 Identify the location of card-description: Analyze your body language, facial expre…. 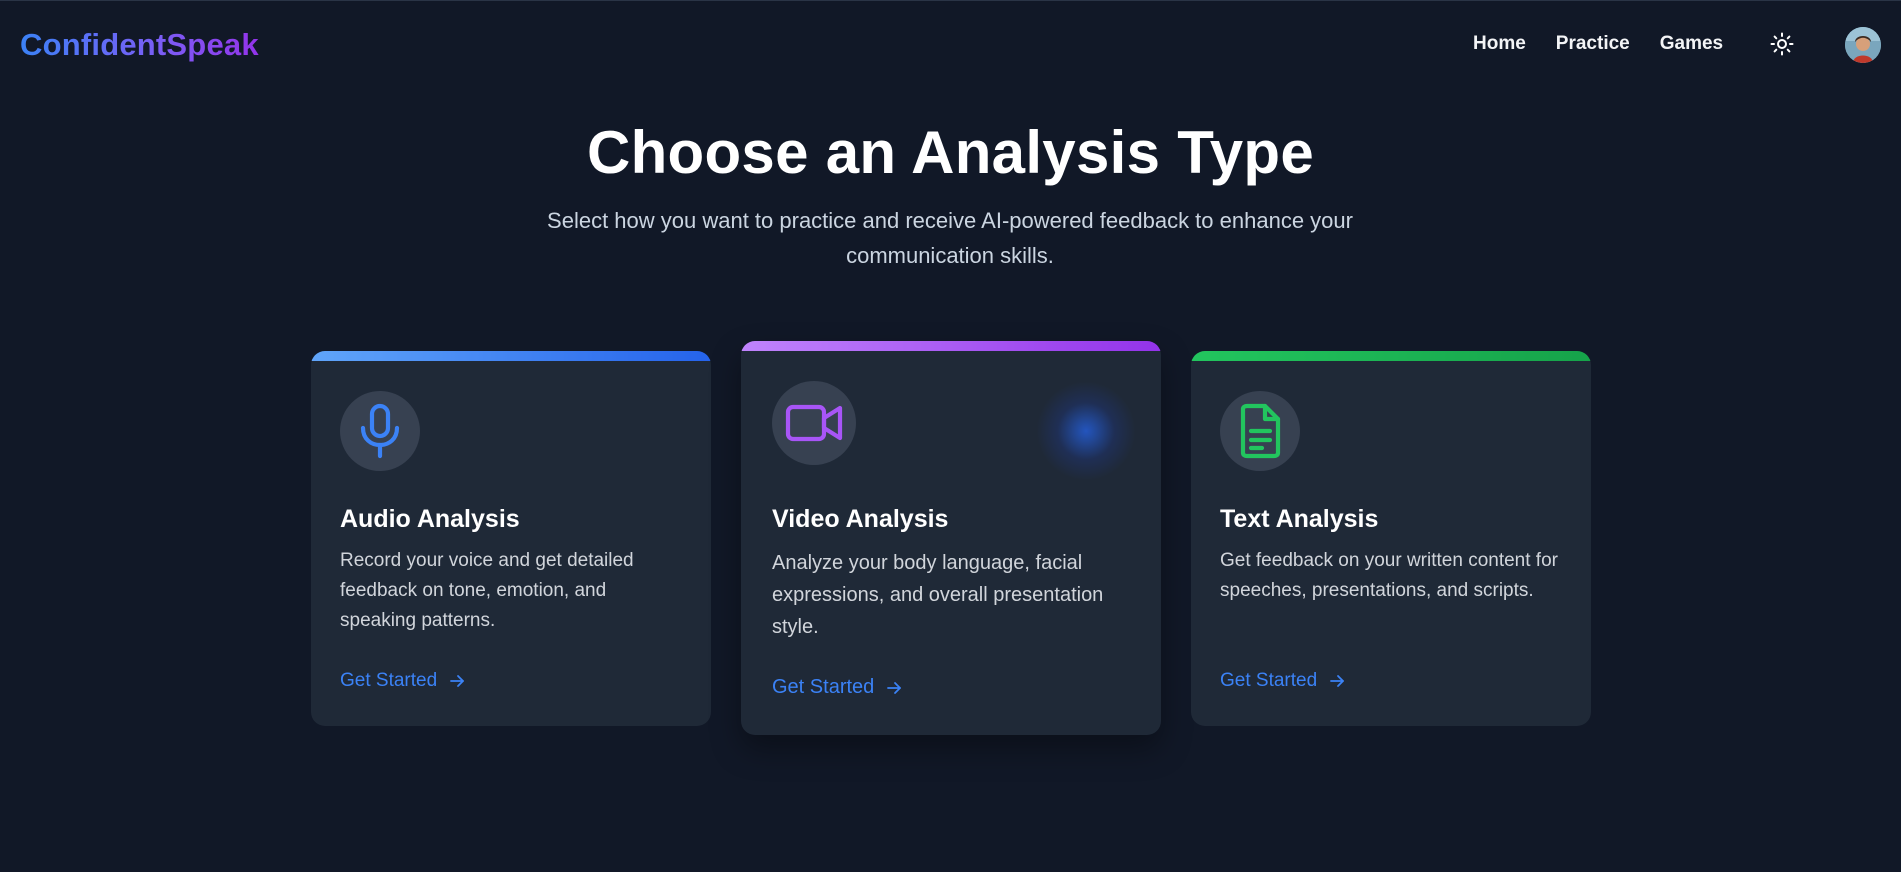
(938, 595).